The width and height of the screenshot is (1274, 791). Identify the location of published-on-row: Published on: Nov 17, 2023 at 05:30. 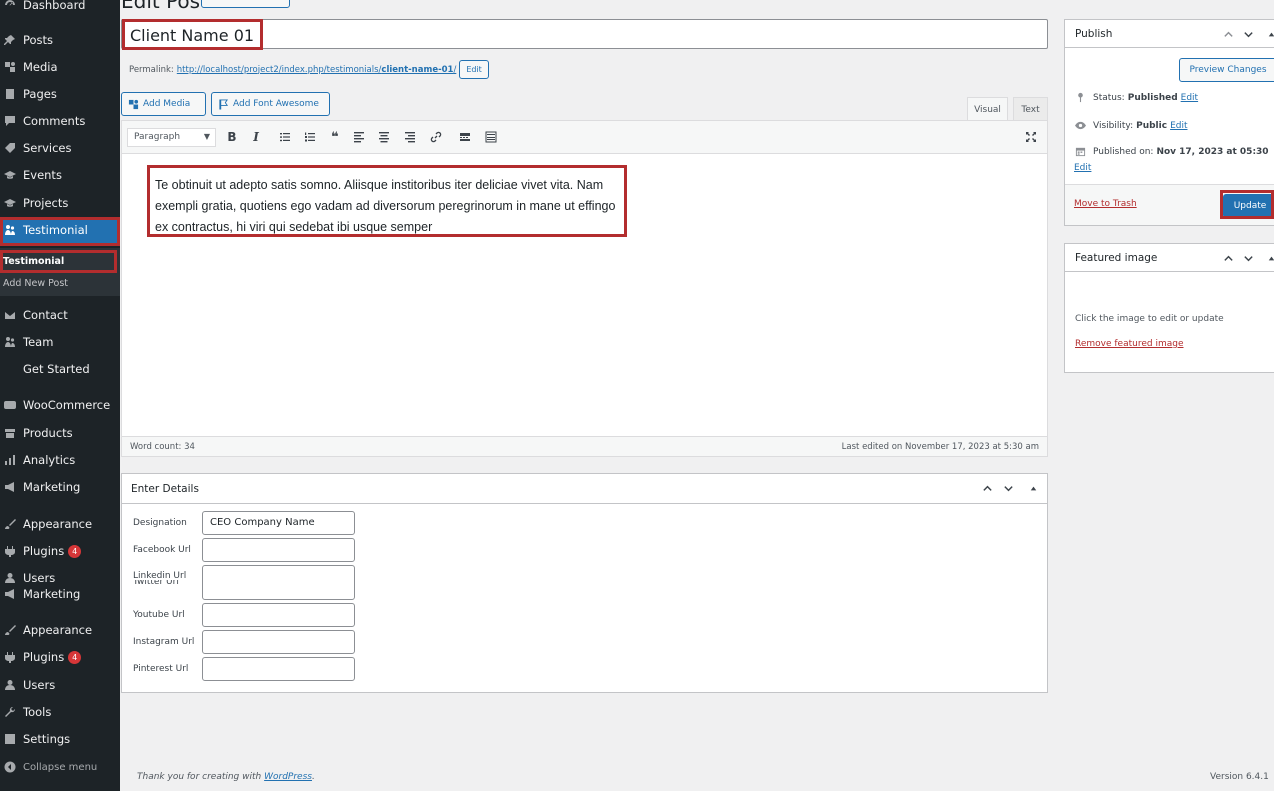
(1171, 151).